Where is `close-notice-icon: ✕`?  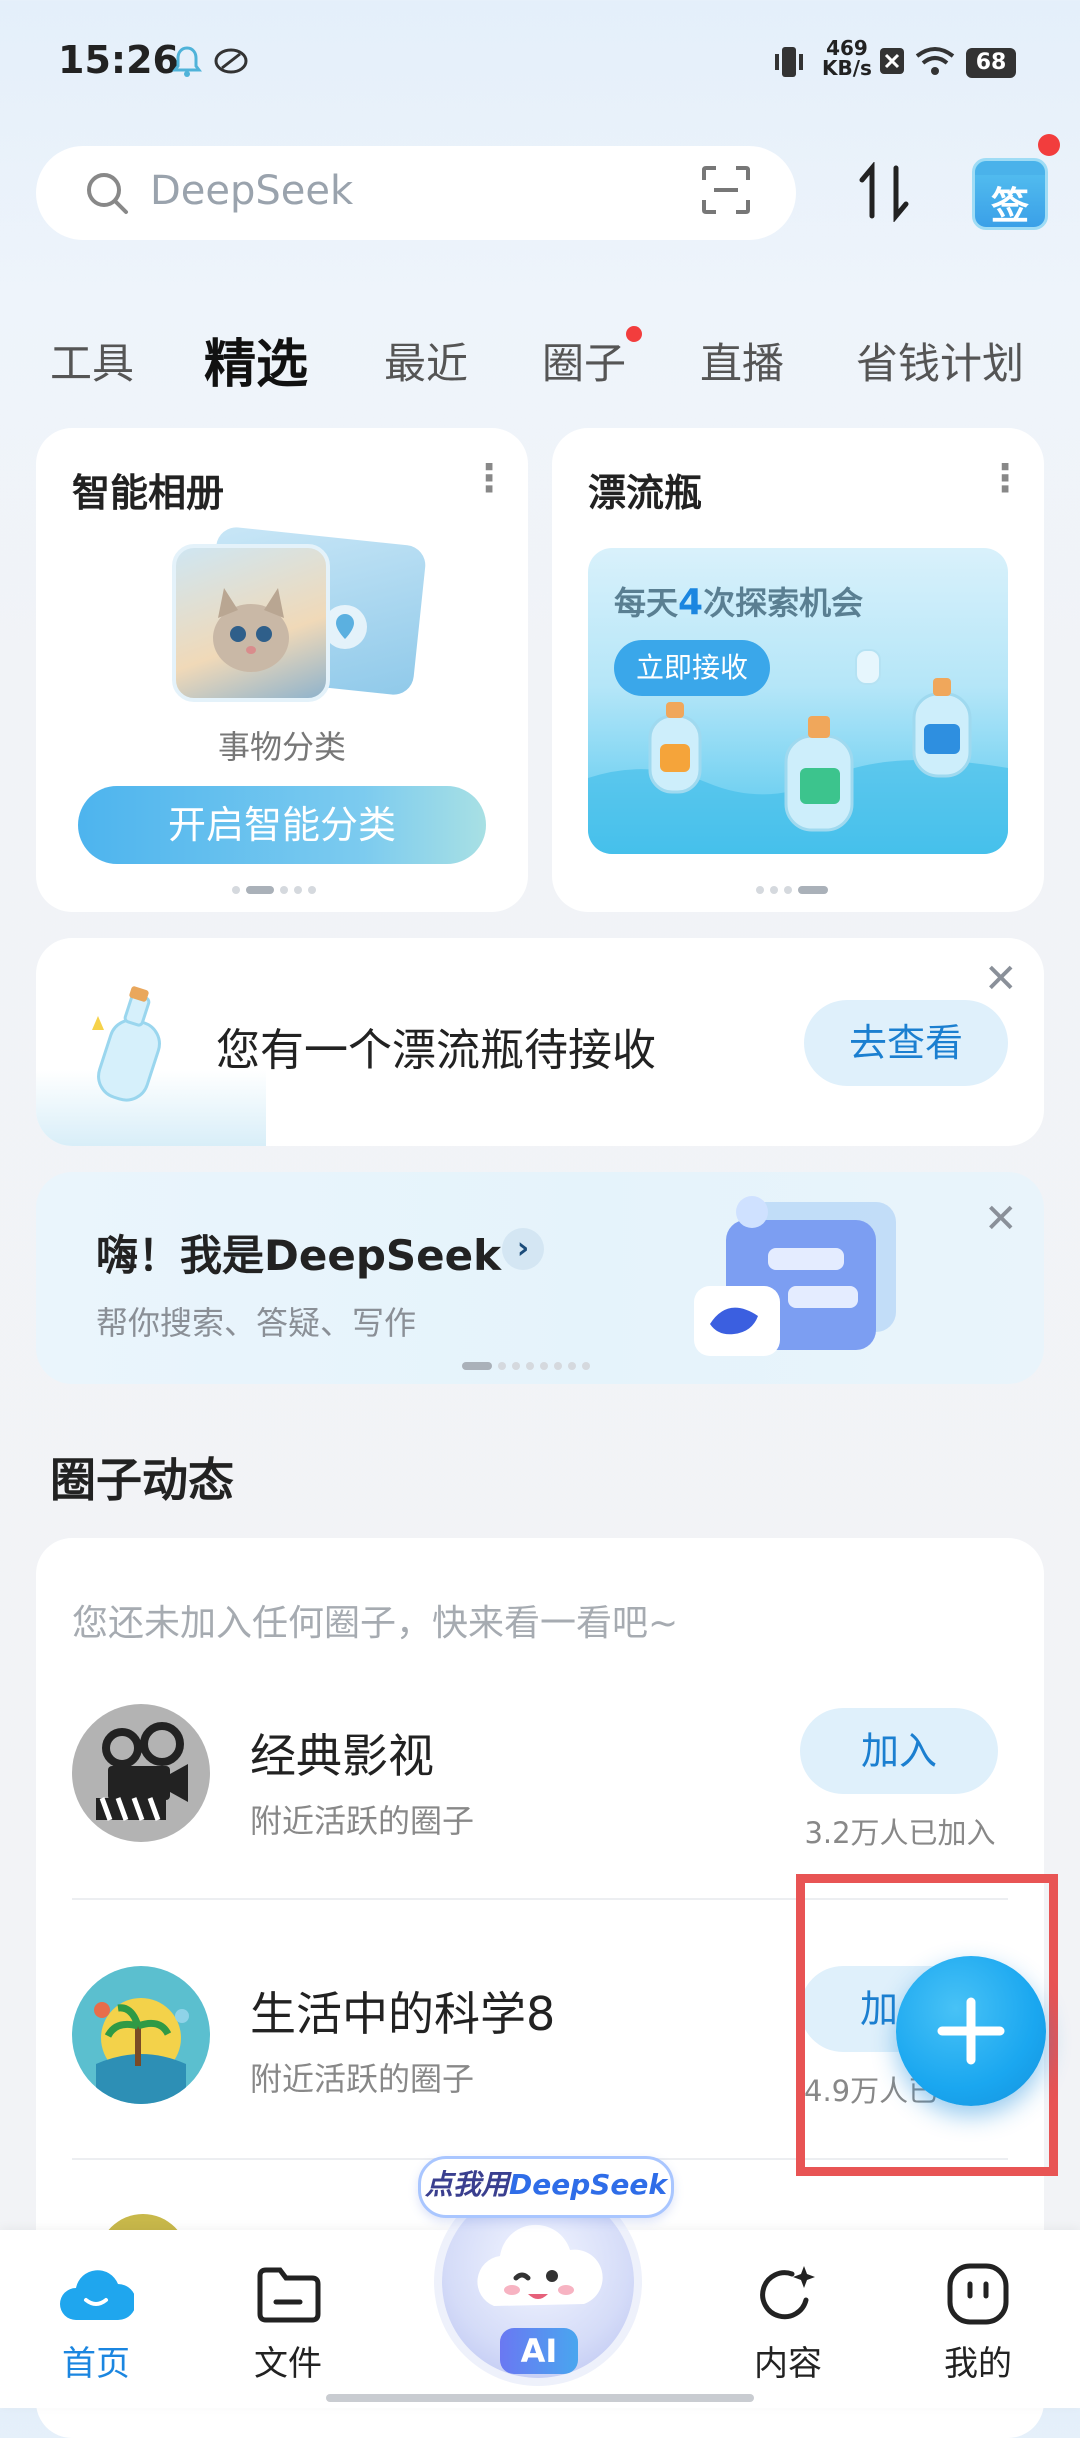 close-notice-icon: ✕ is located at coordinates (1001, 979).